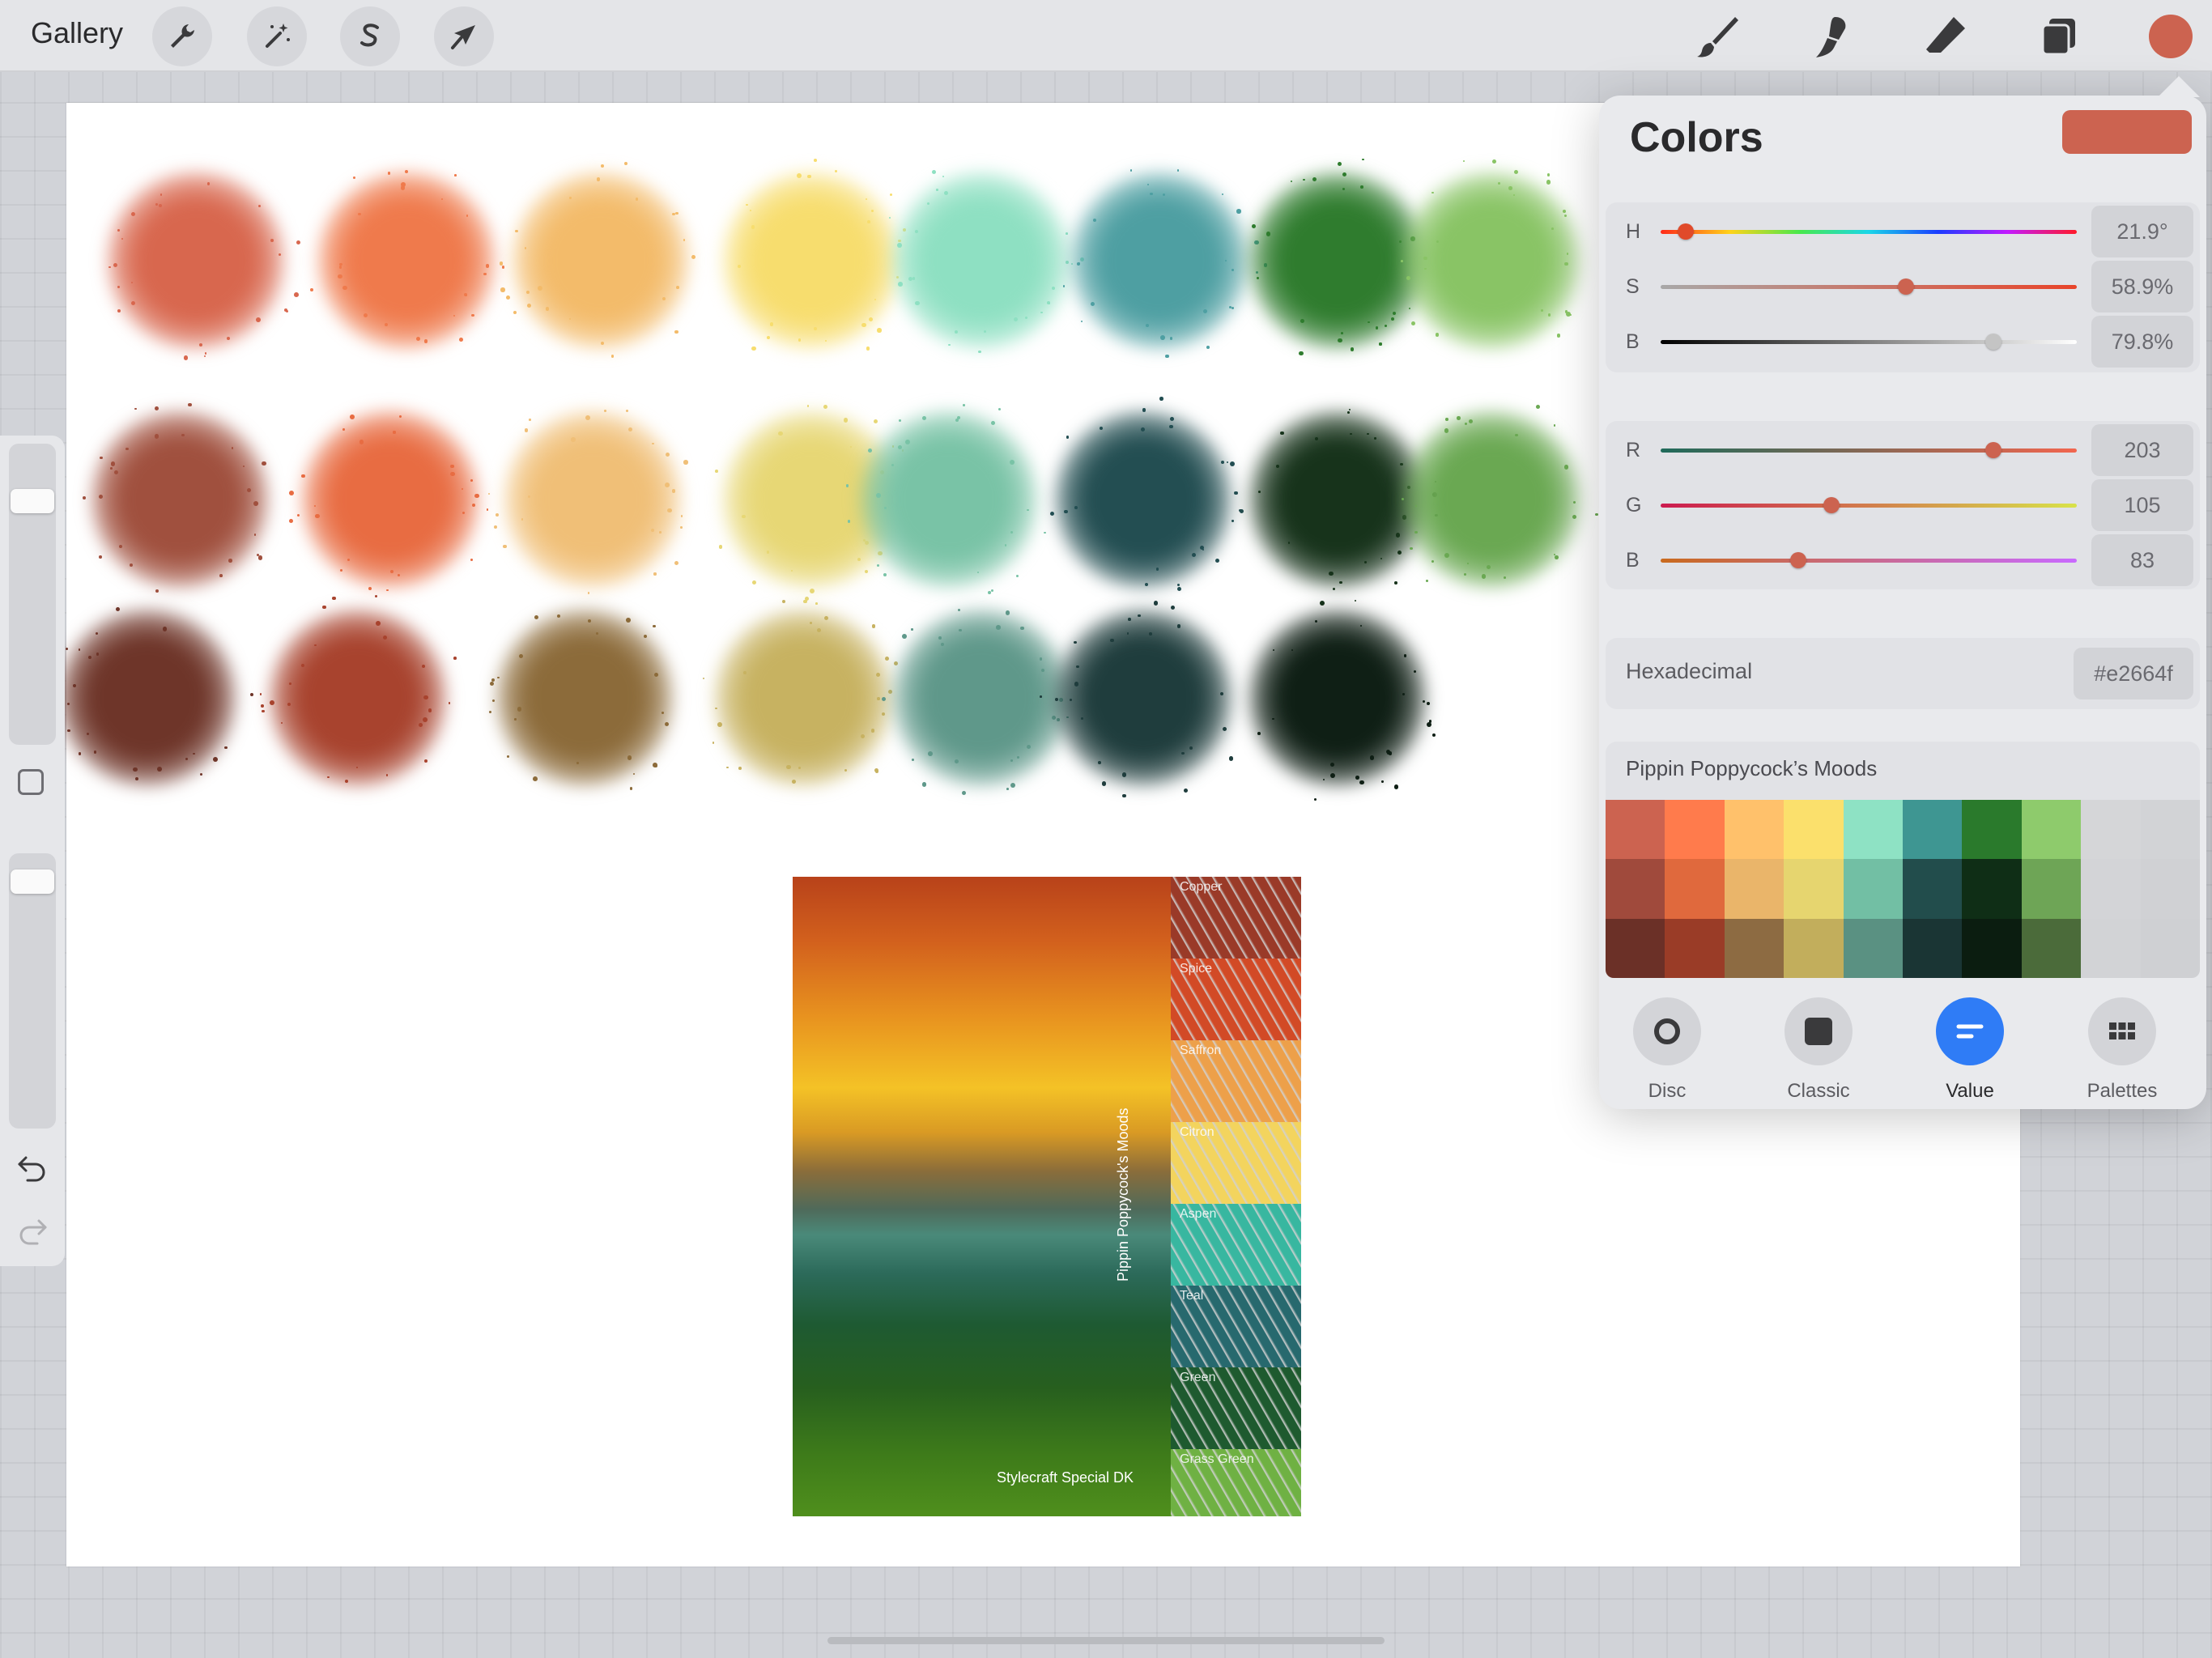 Image resolution: width=2212 pixels, height=1658 pixels. I want to click on eraser-icon, so click(1946, 36).